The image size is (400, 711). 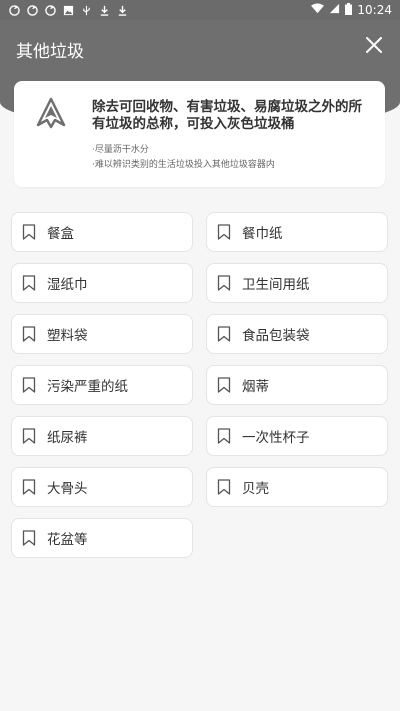 I want to click on waste-item-label: 大骨头, so click(x=67, y=489).